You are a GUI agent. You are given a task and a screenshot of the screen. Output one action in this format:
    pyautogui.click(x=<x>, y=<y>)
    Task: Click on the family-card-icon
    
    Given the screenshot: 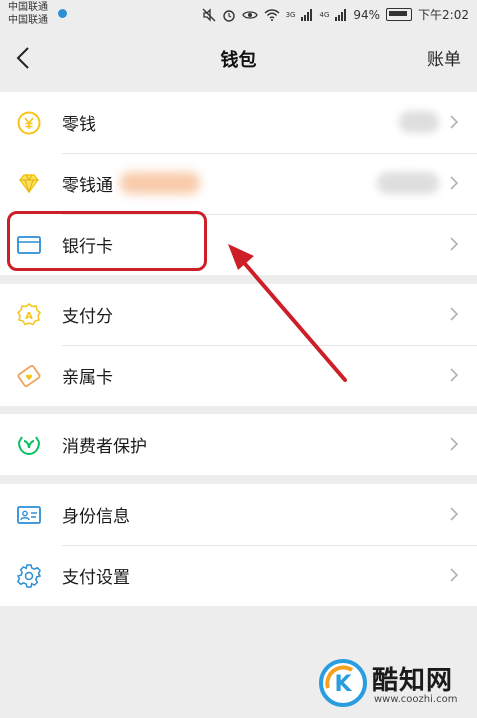 What is the action you would take?
    pyautogui.click(x=29, y=376)
    